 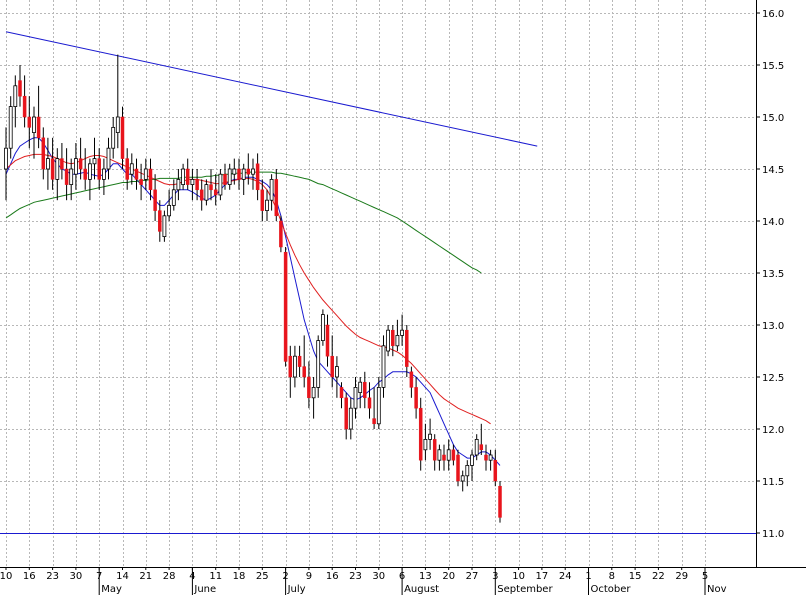 I want to click on x-tick-label: 16, so click(x=29, y=576).